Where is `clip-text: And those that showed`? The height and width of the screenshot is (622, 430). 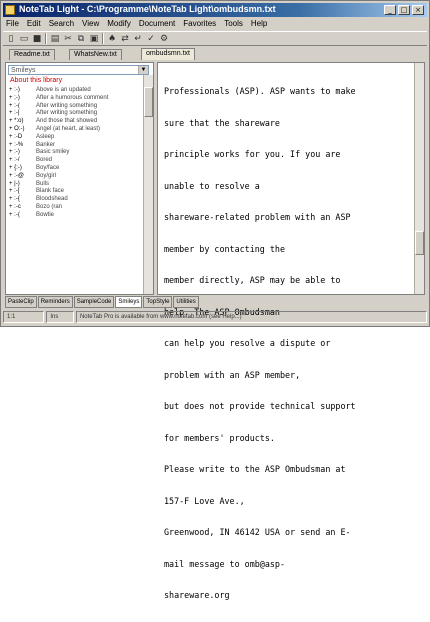 clip-text: And those that showed is located at coordinates (67, 121).